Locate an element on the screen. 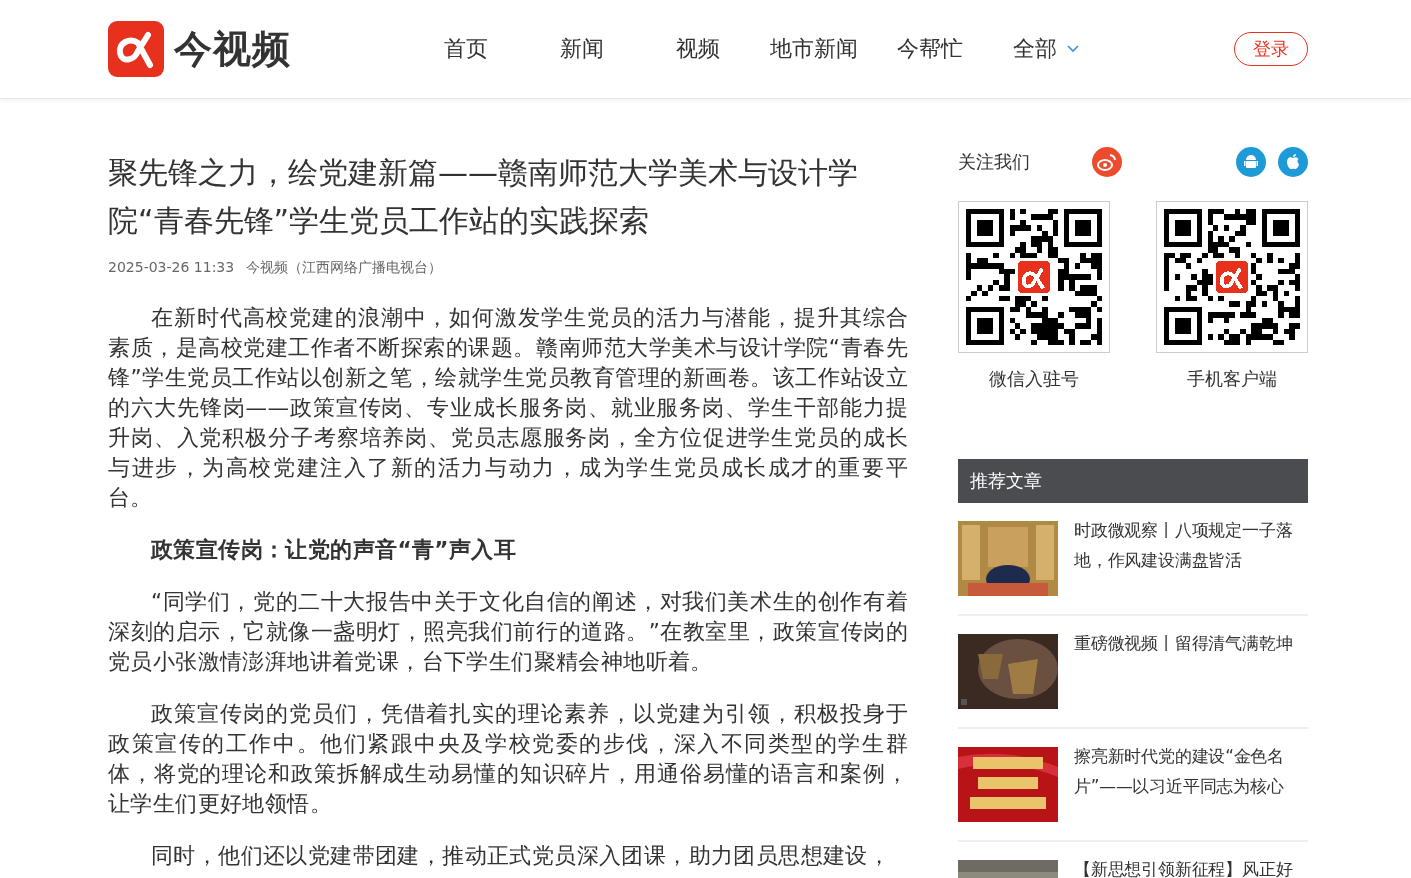  chevron-down-icon is located at coordinates (1073, 49).